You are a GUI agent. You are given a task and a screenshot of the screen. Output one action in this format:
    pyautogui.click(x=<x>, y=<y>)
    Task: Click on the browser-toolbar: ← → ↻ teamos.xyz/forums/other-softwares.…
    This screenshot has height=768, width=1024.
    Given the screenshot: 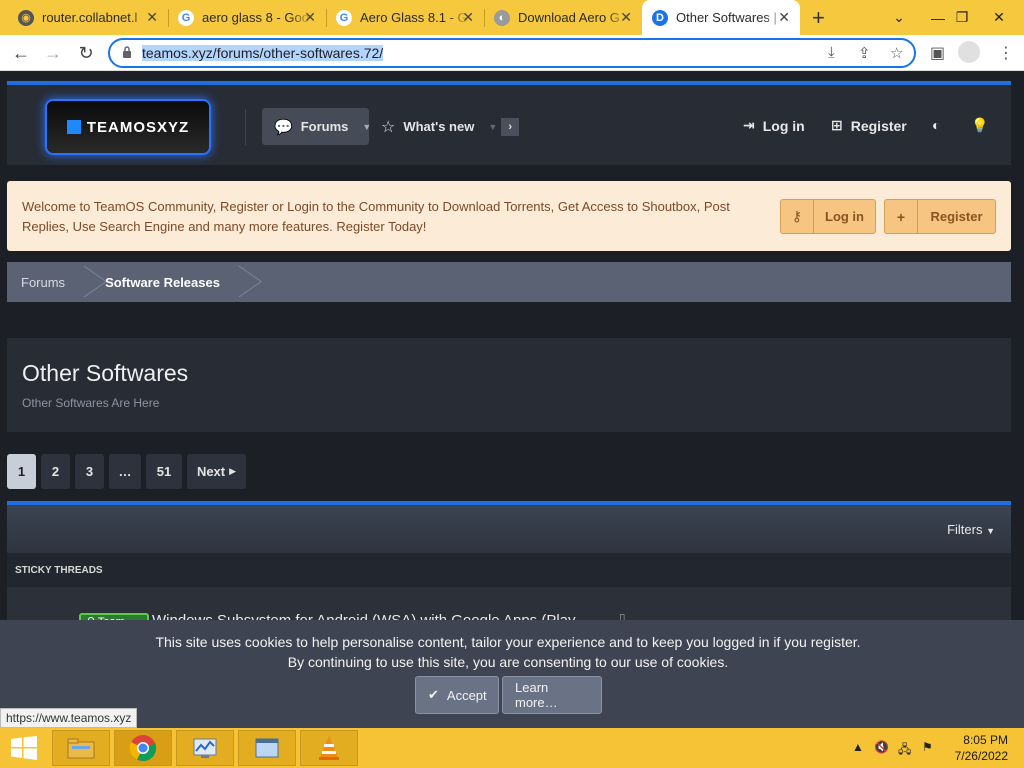 What is the action you would take?
    pyautogui.click(x=512, y=53)
    